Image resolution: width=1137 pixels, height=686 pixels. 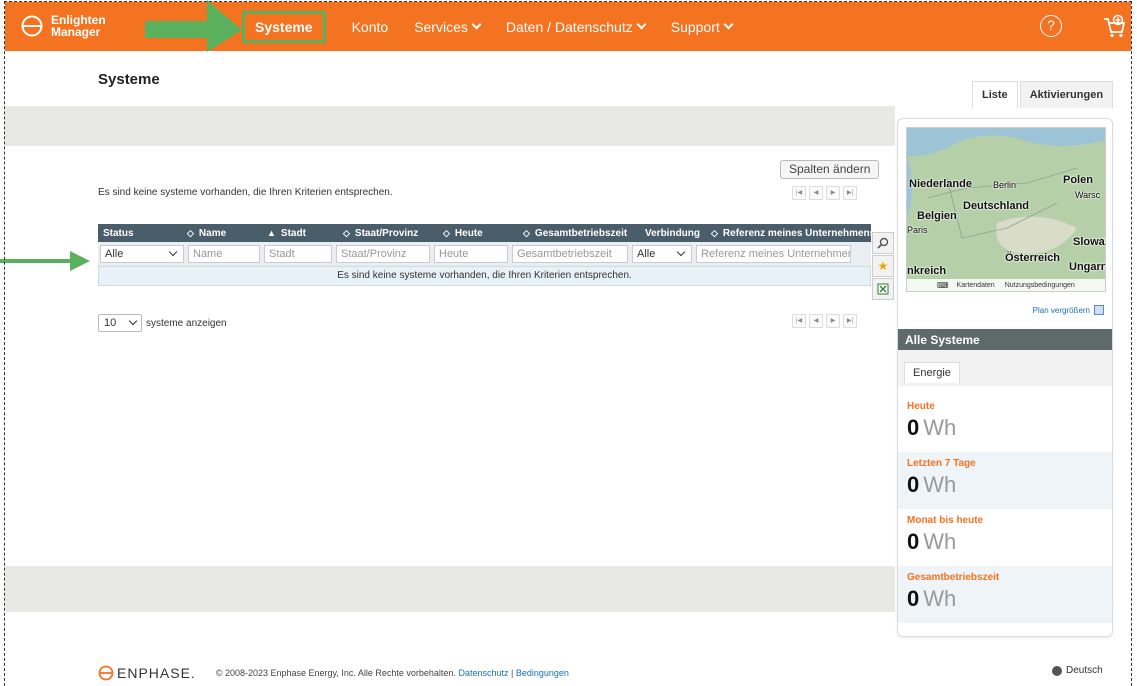 I want to click on column-label: Stadt, so click(x=293, y=233).